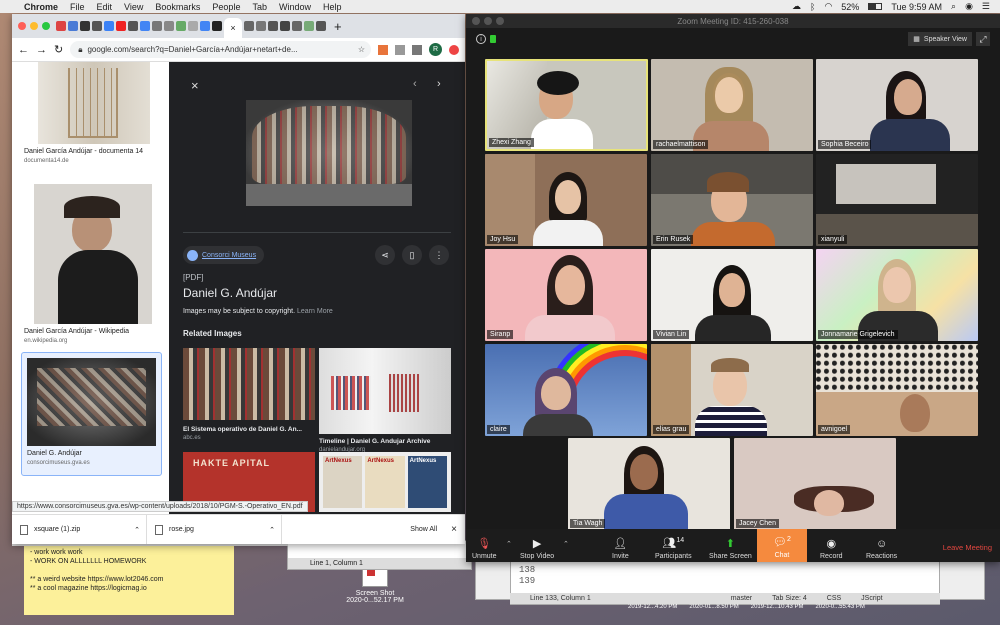  Describe the element at coordinates (476, 21) in the screenshot. I see `close-window-icon` at that location.